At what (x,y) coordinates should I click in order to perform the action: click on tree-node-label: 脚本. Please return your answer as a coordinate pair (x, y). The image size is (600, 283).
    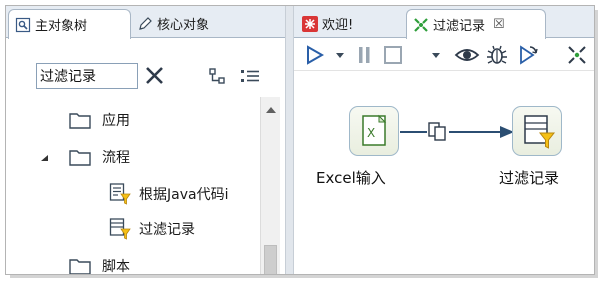
    Looking at the image, I should click on (116, 267).